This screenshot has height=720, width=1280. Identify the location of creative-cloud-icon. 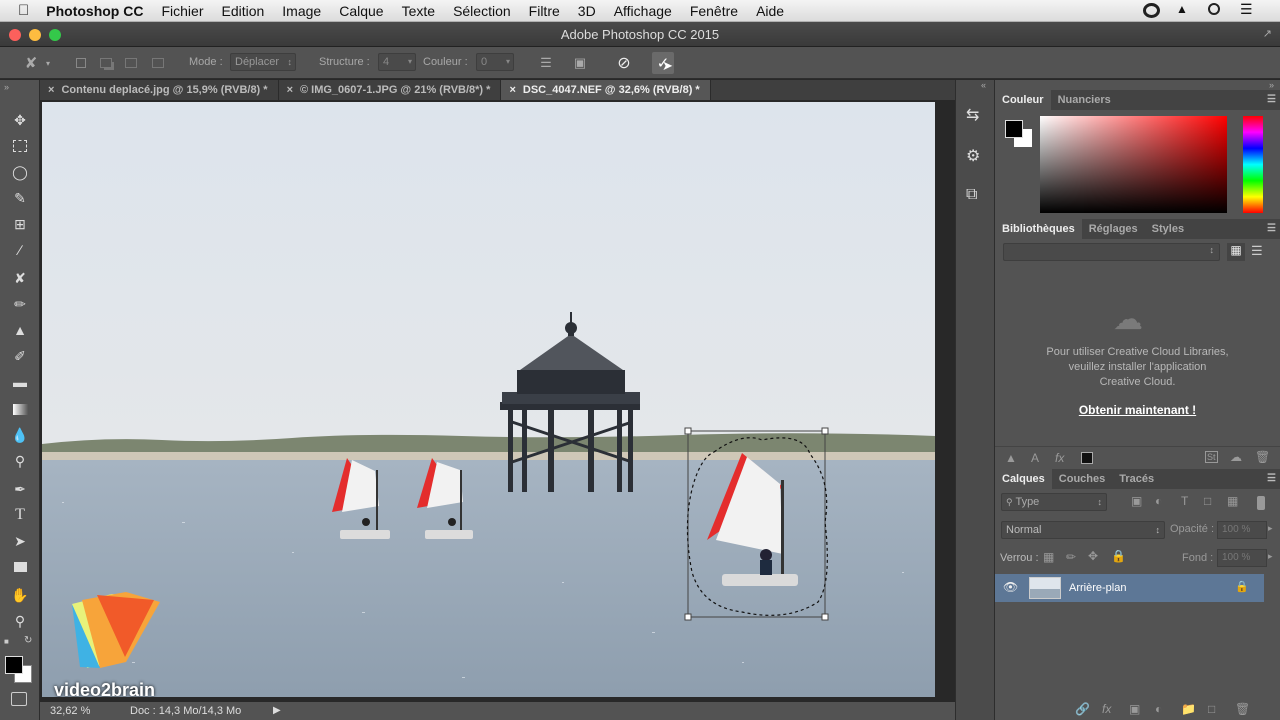
(1151, 10).